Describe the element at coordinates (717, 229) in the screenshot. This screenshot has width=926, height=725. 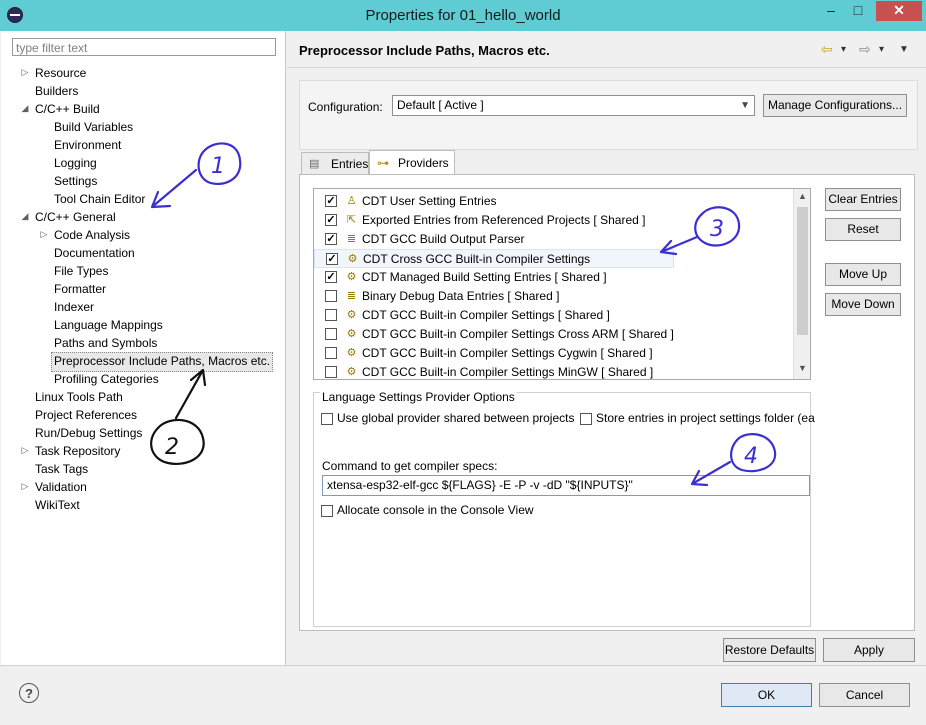
I see `annotation-3-label: 3` at that location.